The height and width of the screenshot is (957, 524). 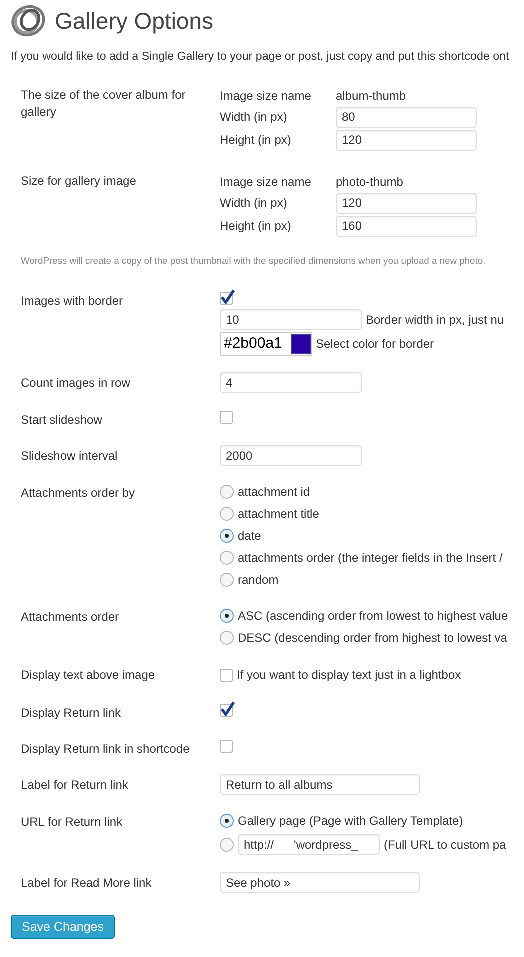 I want to click on color-field: #2b00a1, so click(x=266, y=344).